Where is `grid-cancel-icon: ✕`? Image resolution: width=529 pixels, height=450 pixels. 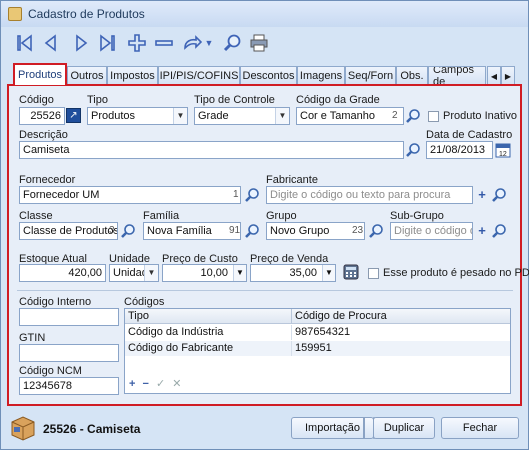 grid-cancel-icon: ✕ is located at coordinates (176, 384).